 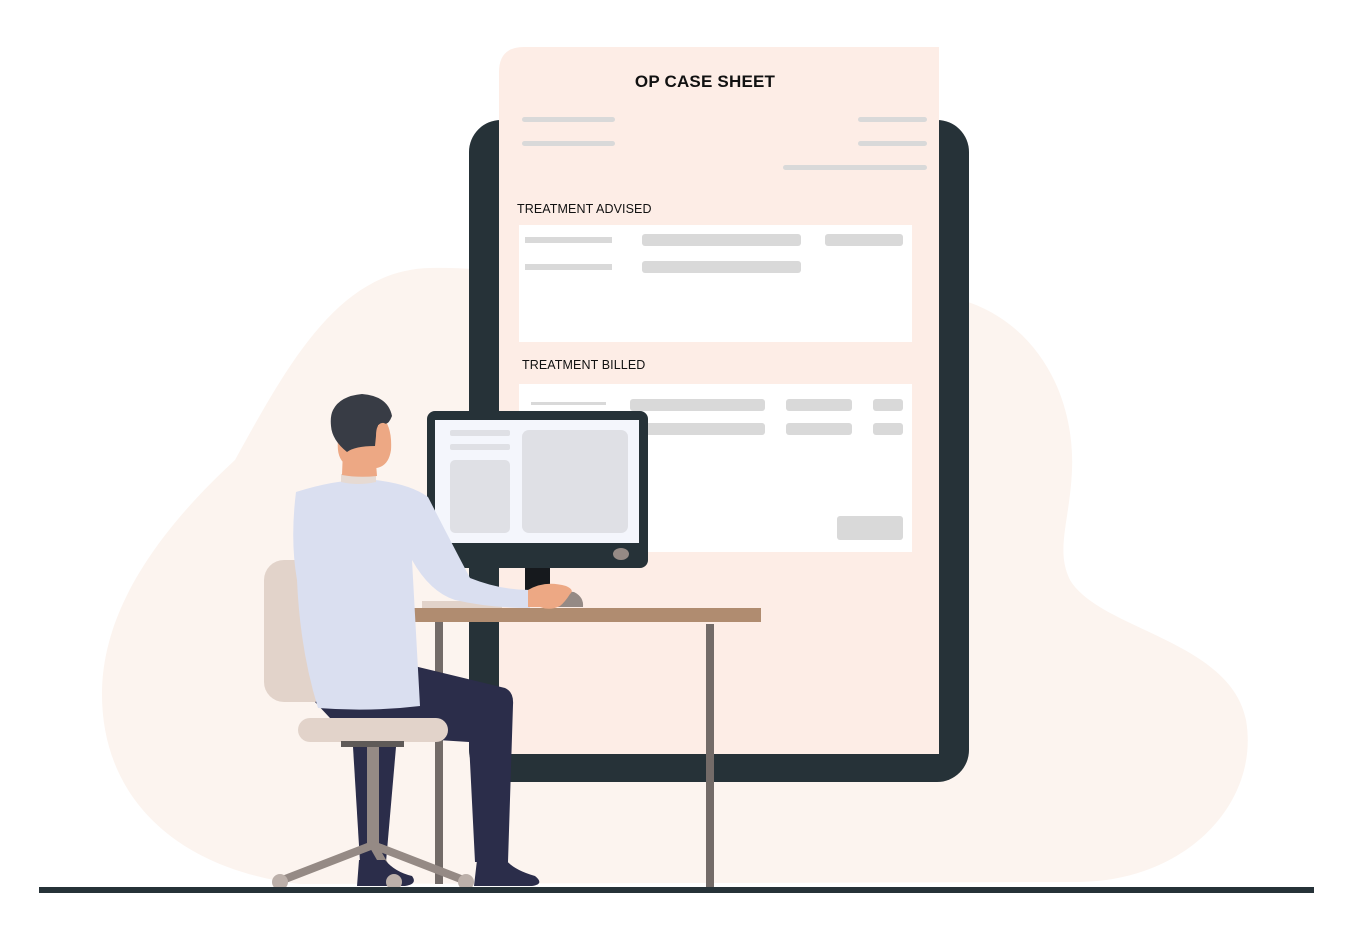 I want to click on monitor-sidebar-panel, so click(x=480, y=496).